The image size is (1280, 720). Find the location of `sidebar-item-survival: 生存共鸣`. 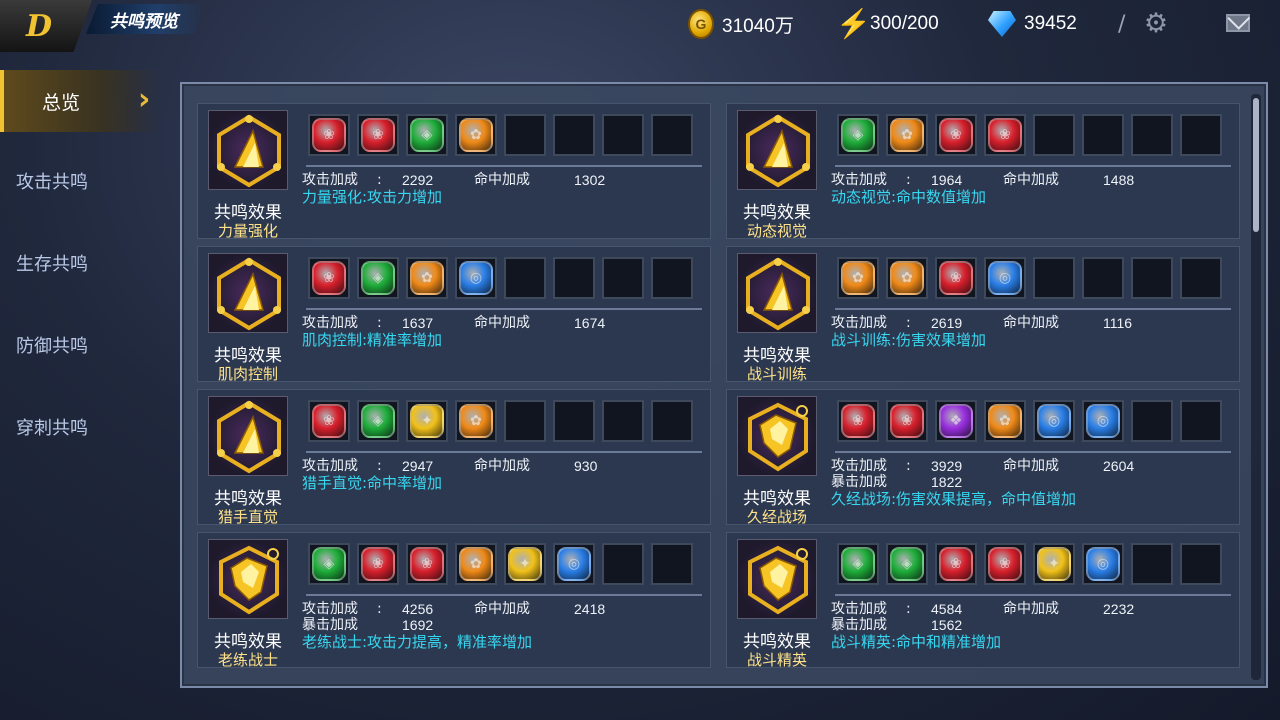

sidebar-item-survival: 生存共鸣 is located at coordinates (52, 263).